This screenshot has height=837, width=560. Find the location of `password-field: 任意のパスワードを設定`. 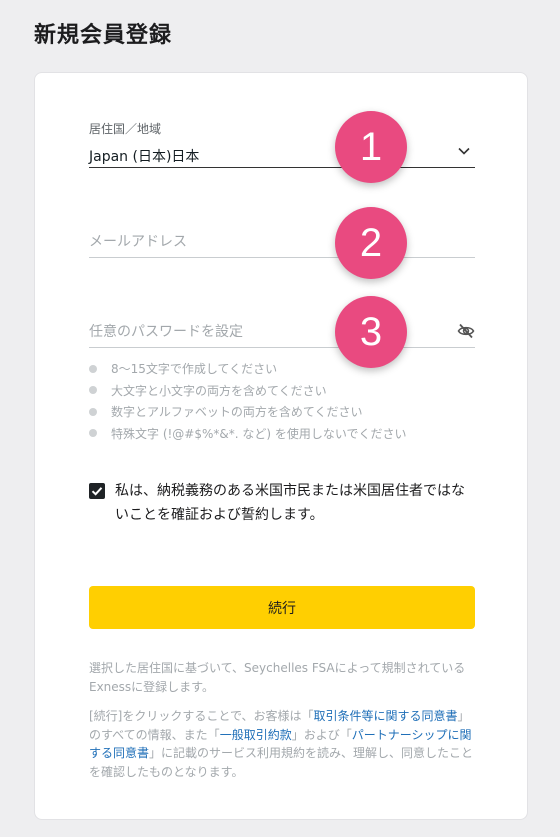

password-field: 任意のパスワードを設定 is located at coordinates (282, 331).